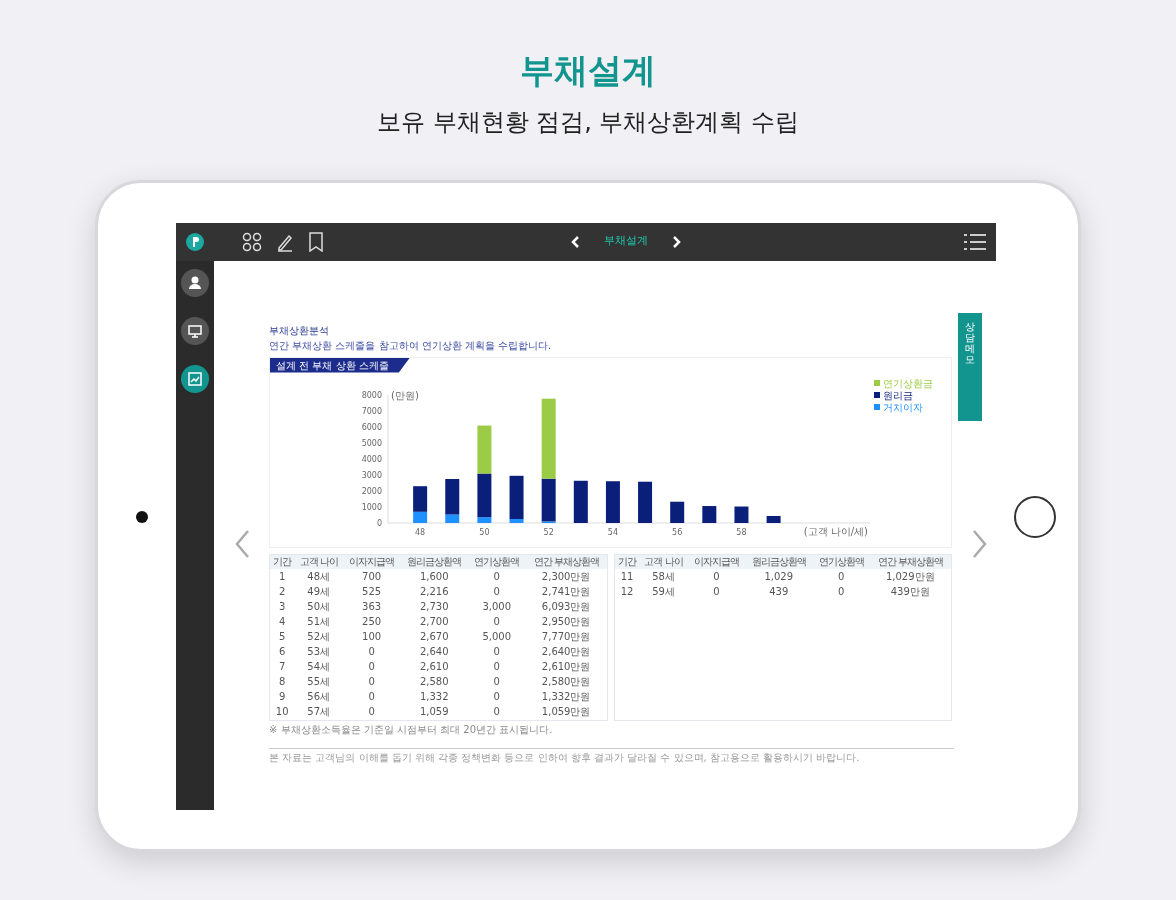  I want to click on table-cell-text: 439만원, so click(910, 591).